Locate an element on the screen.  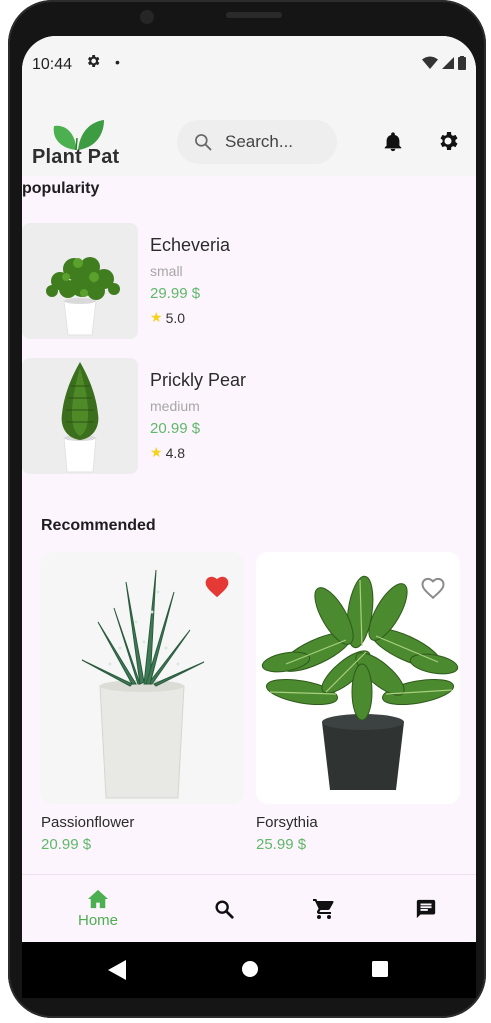
plant-price: 29.99 $ is located at coordinates (175, 293).